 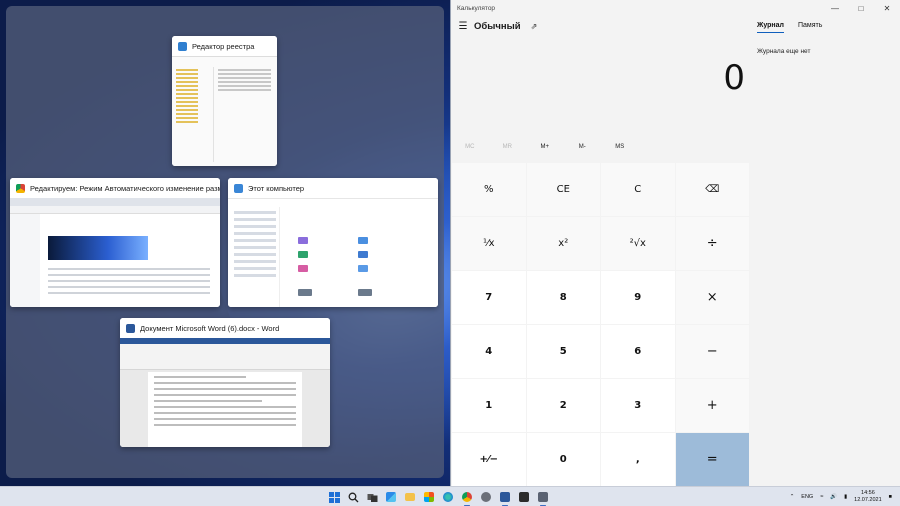 What do you see at coordinates (489, 459) in the screenshot?
I see `negate-button: +⁄−` at bounding box center [489, 459].